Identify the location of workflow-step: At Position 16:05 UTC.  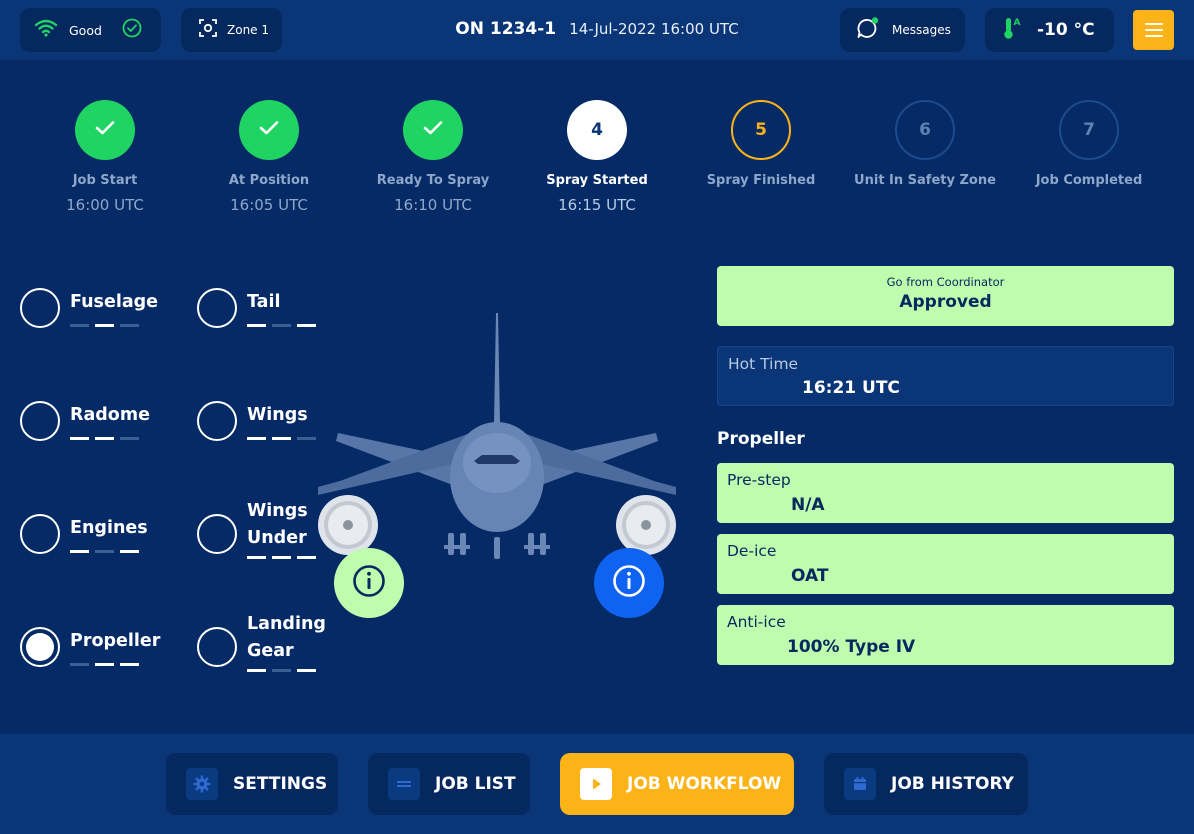
(269, 157).